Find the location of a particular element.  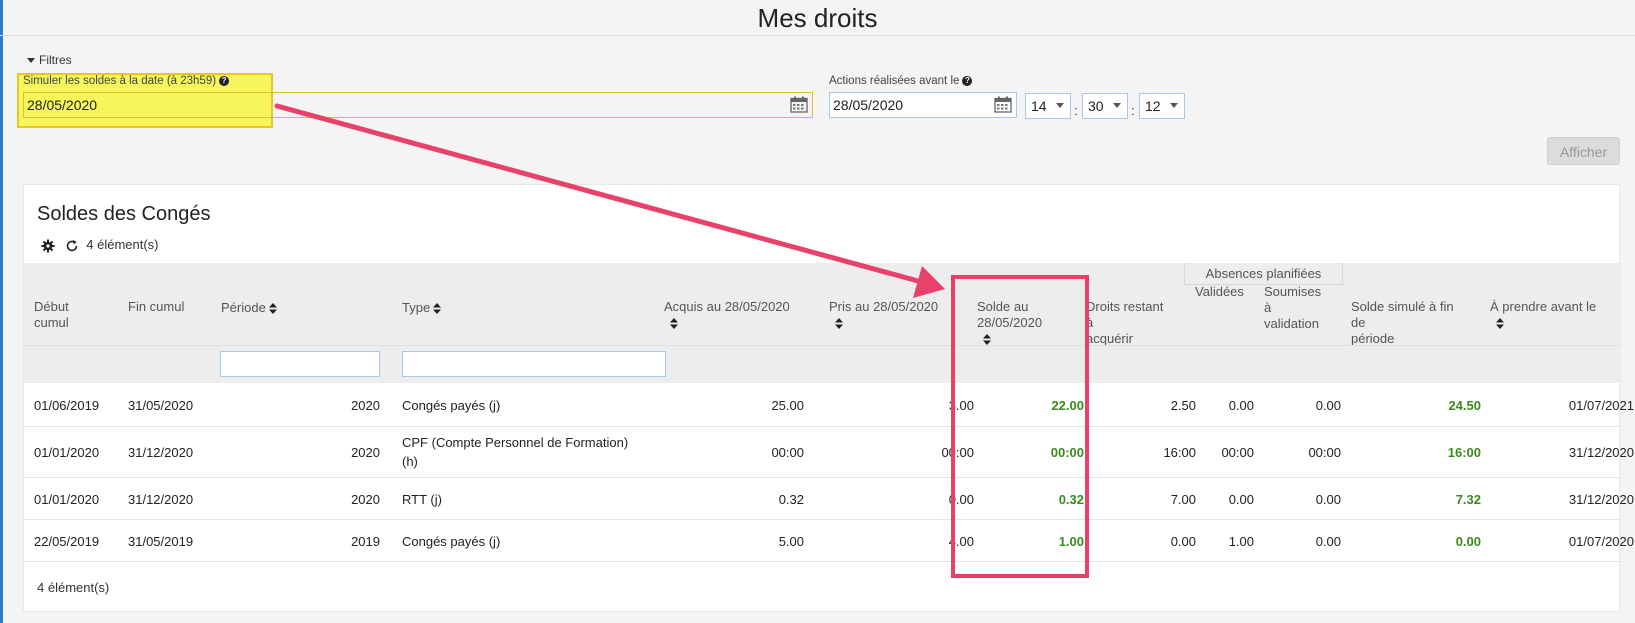

afficher-button: Afficher is located at coordinates (1583, 151).